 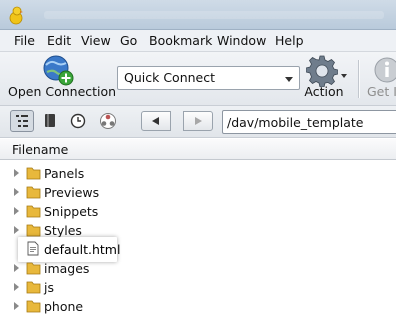 What do you see at coordinates (309, 122) in the screenshot?
I see `path-input` at bounding box center [309, 122].